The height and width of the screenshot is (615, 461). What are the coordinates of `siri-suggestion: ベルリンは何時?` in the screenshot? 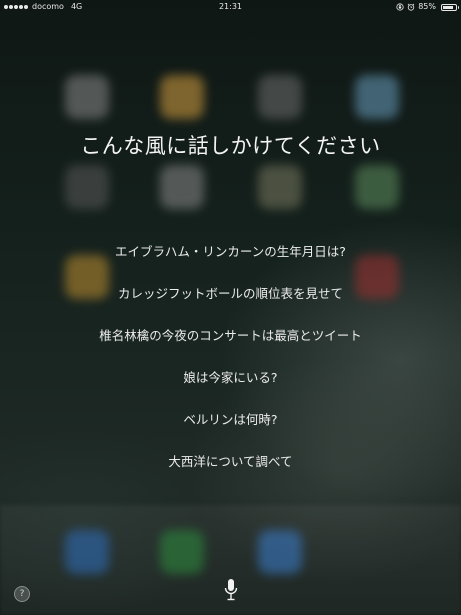 It's located at (230, 419).